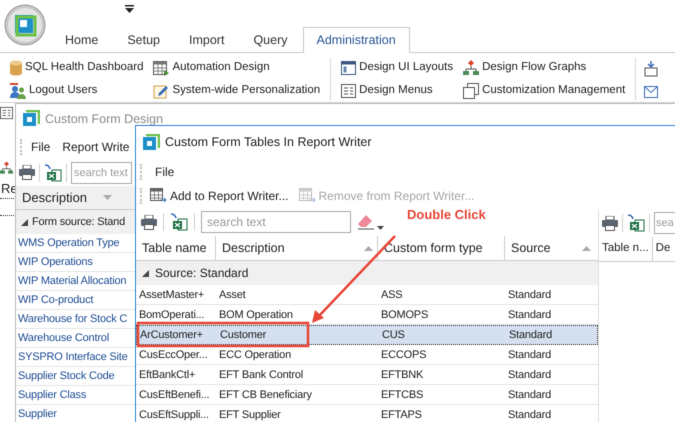 The image size is (675, 422). I want to click on group-row: Source: Standard, so click(367, 273).